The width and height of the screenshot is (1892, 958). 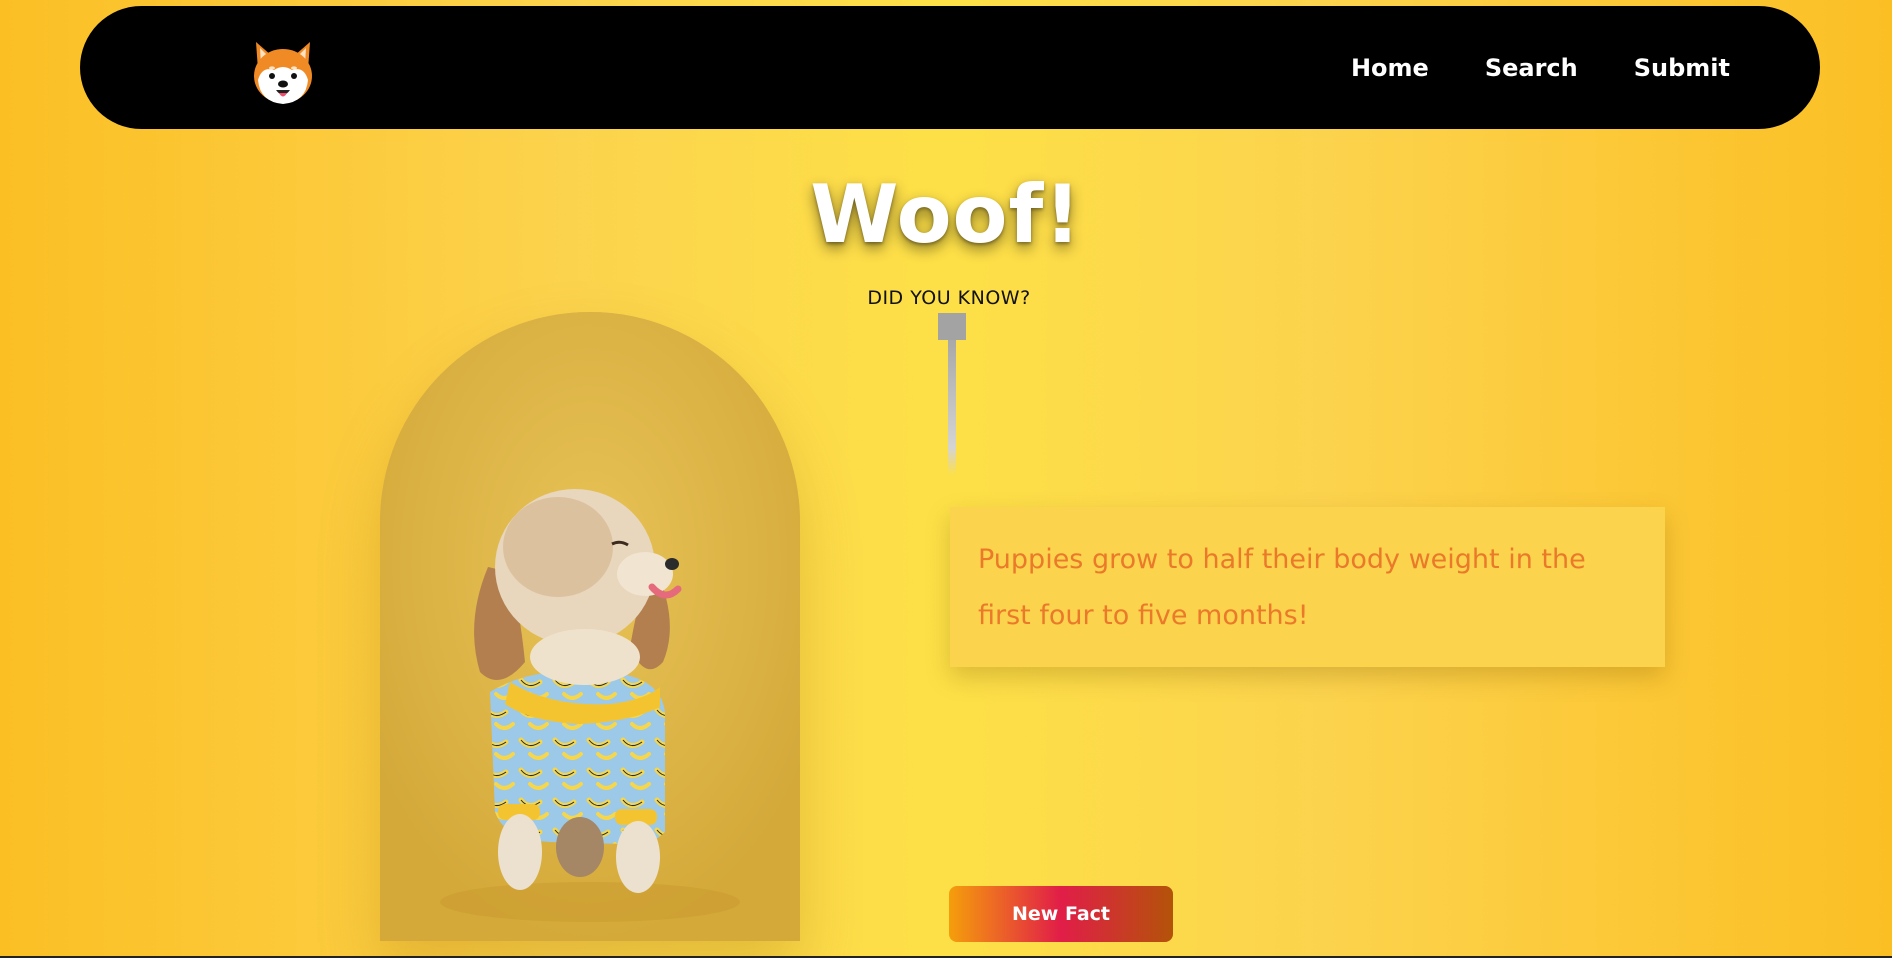 I want to click on page-title: Woof!, so click(x=946, y=214).